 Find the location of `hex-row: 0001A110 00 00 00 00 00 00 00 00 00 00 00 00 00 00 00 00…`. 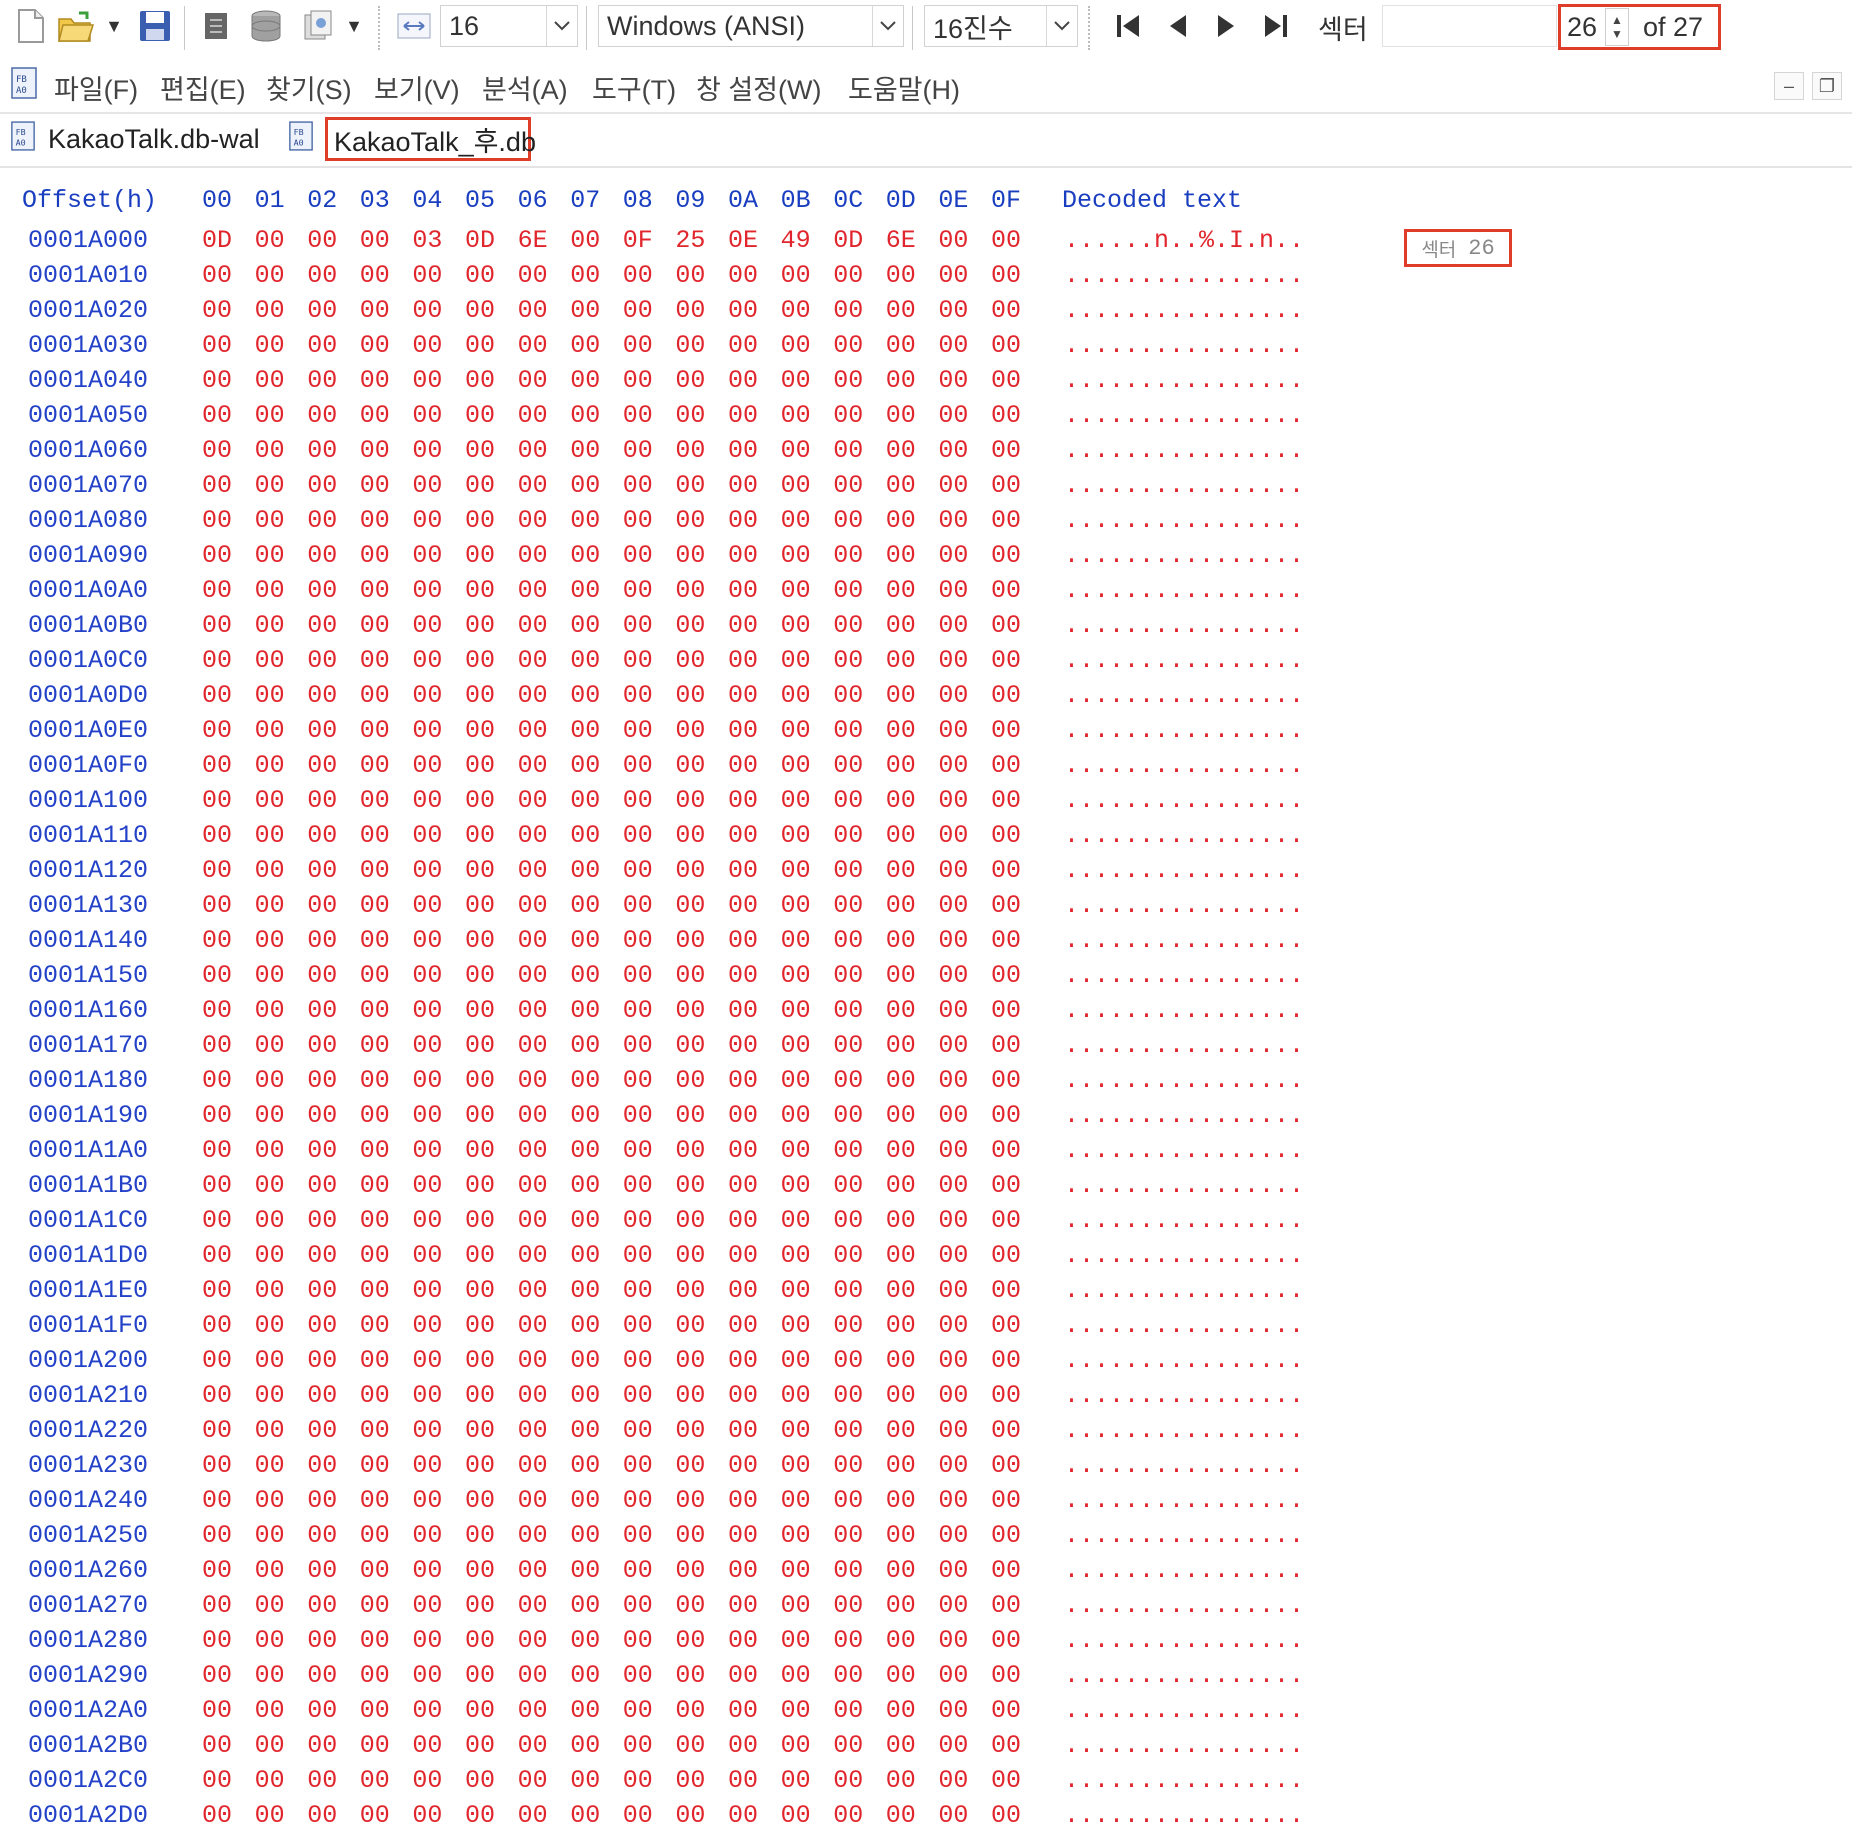

hex-row: 0001A110 00 00 00 00 00 00 00 00 00 00 00 00 00 00 00 00… is located at coordinates (926, 838).